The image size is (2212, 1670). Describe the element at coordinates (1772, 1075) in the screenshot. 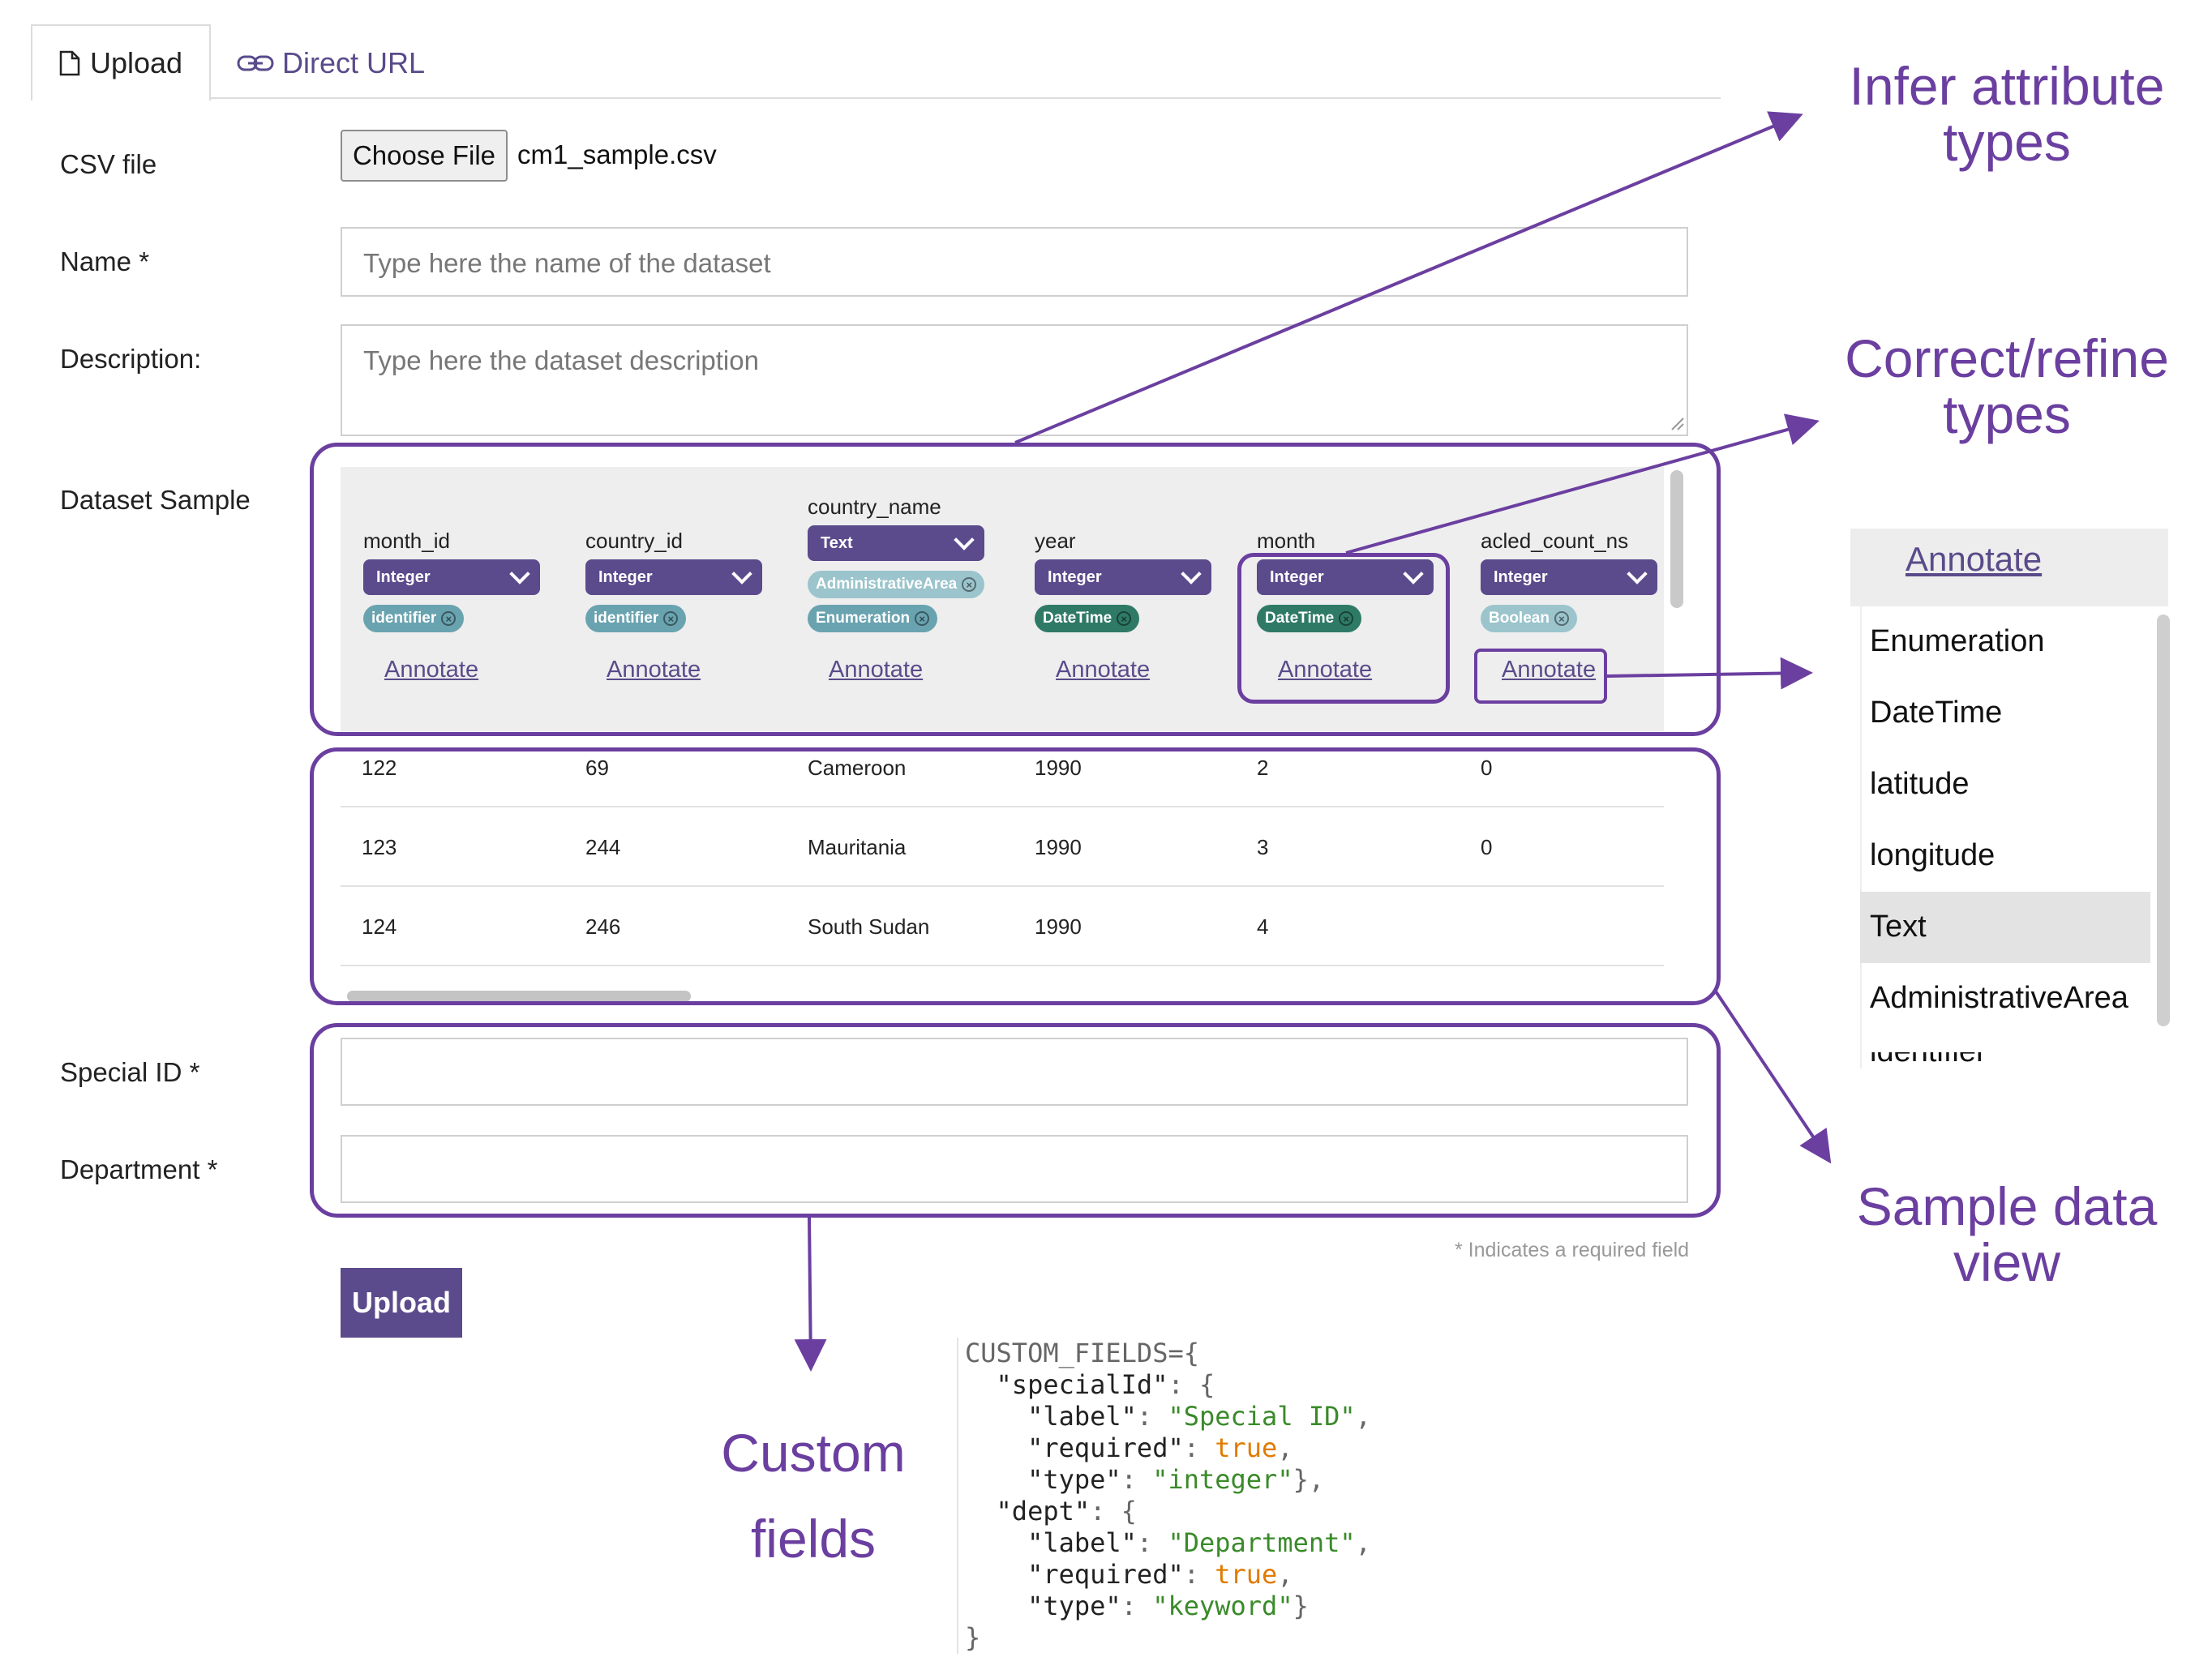

I see `arrow-sample-view` at that location.